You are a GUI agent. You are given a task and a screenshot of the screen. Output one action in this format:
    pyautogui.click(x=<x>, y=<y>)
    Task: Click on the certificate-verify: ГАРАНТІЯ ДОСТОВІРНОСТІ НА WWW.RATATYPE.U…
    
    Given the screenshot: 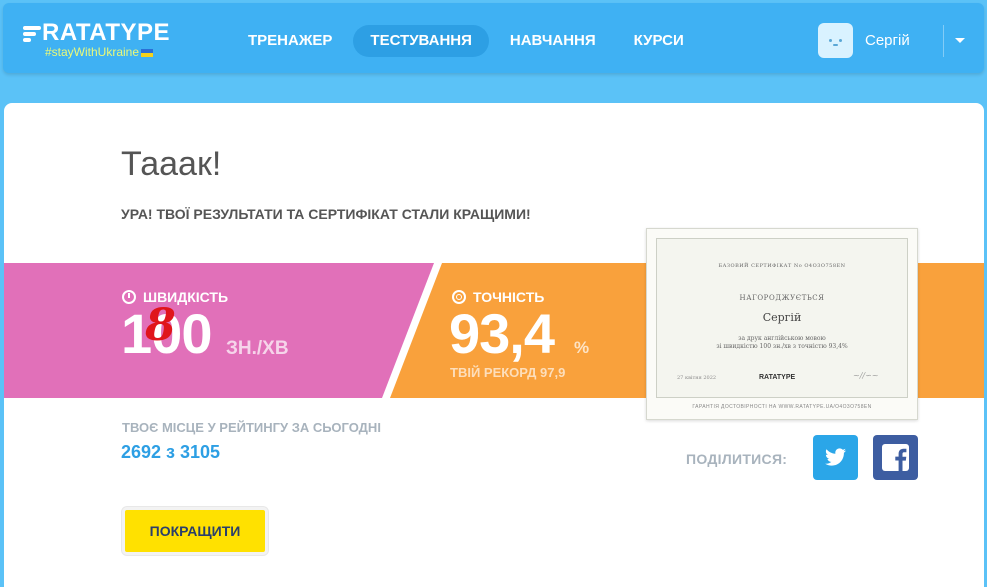 What is the action you would take?
    pyautogui.click(x=782, y=407)
    